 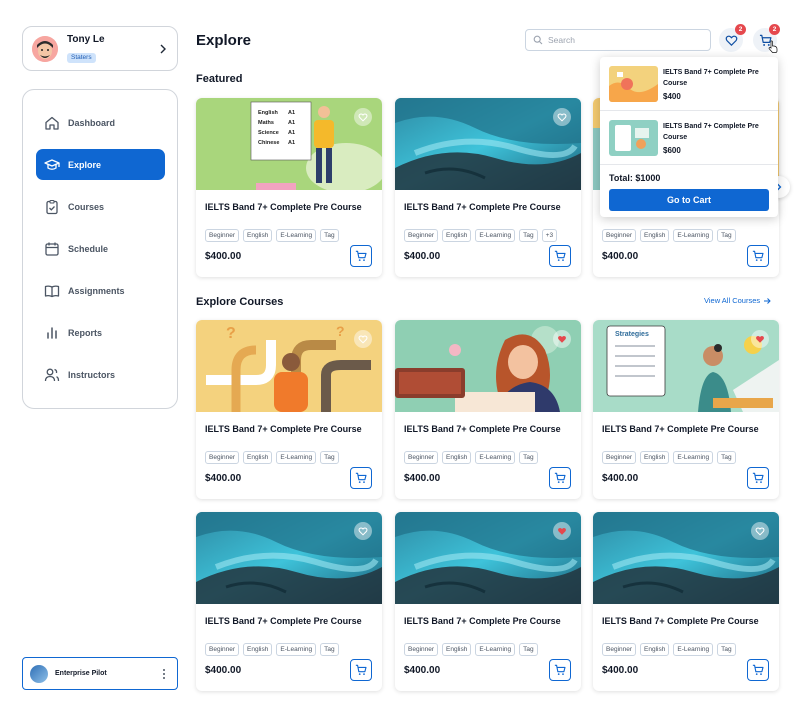 I want to click on sidebar-item-label: Explore, so click(x=85, y=164).